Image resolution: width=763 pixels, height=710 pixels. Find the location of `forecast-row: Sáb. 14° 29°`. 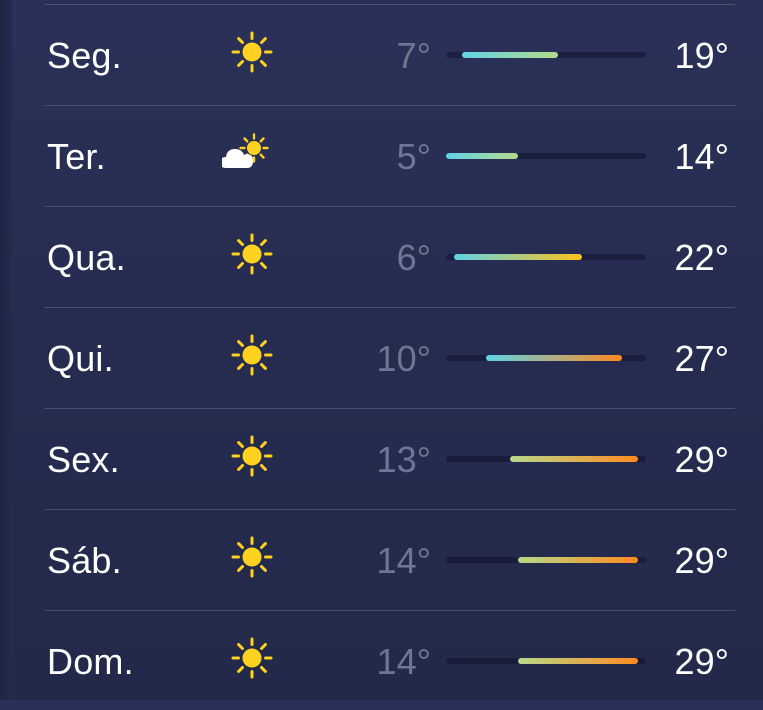

forecast-row: Sáb. 14° 29° is located at coordinates (390, 559).